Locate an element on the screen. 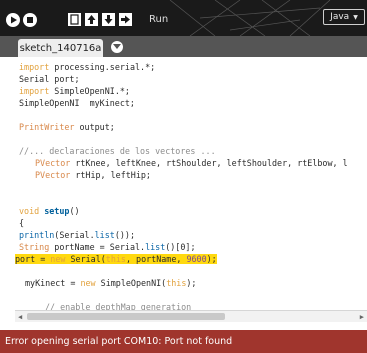 The image size is (367, 353). new-file-icon is located at coordinates (74, 19).